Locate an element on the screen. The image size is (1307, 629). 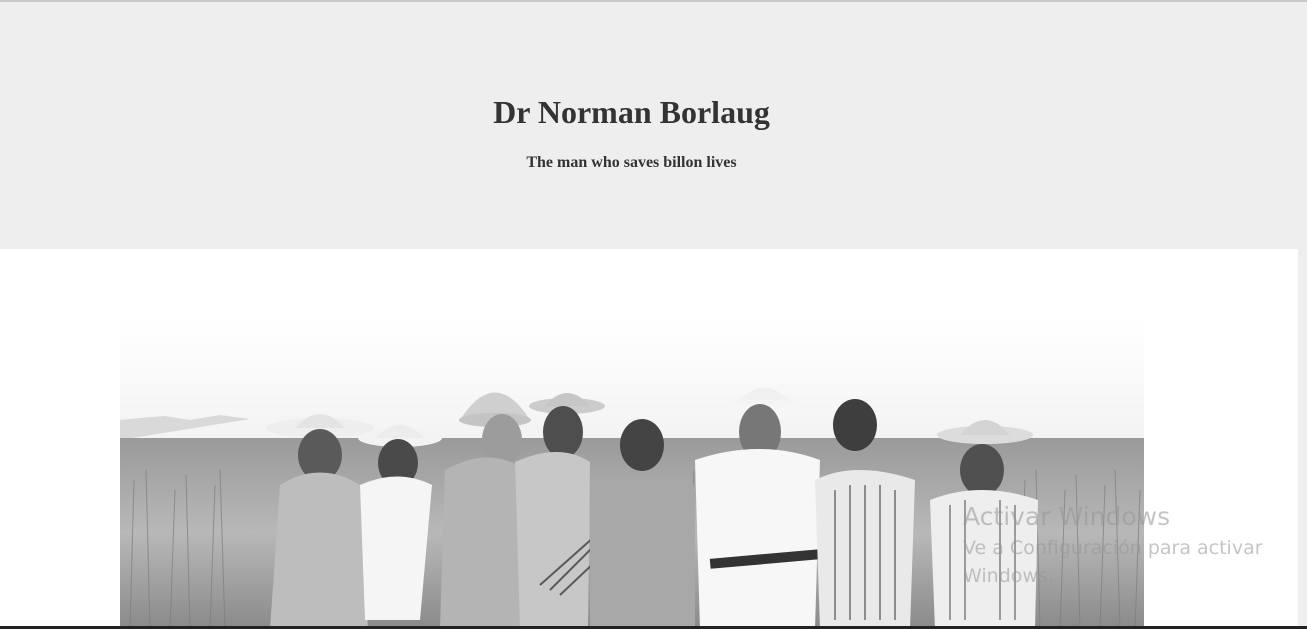
page-title: Dr Norman Borlaug is located at coordinates (631, 112).